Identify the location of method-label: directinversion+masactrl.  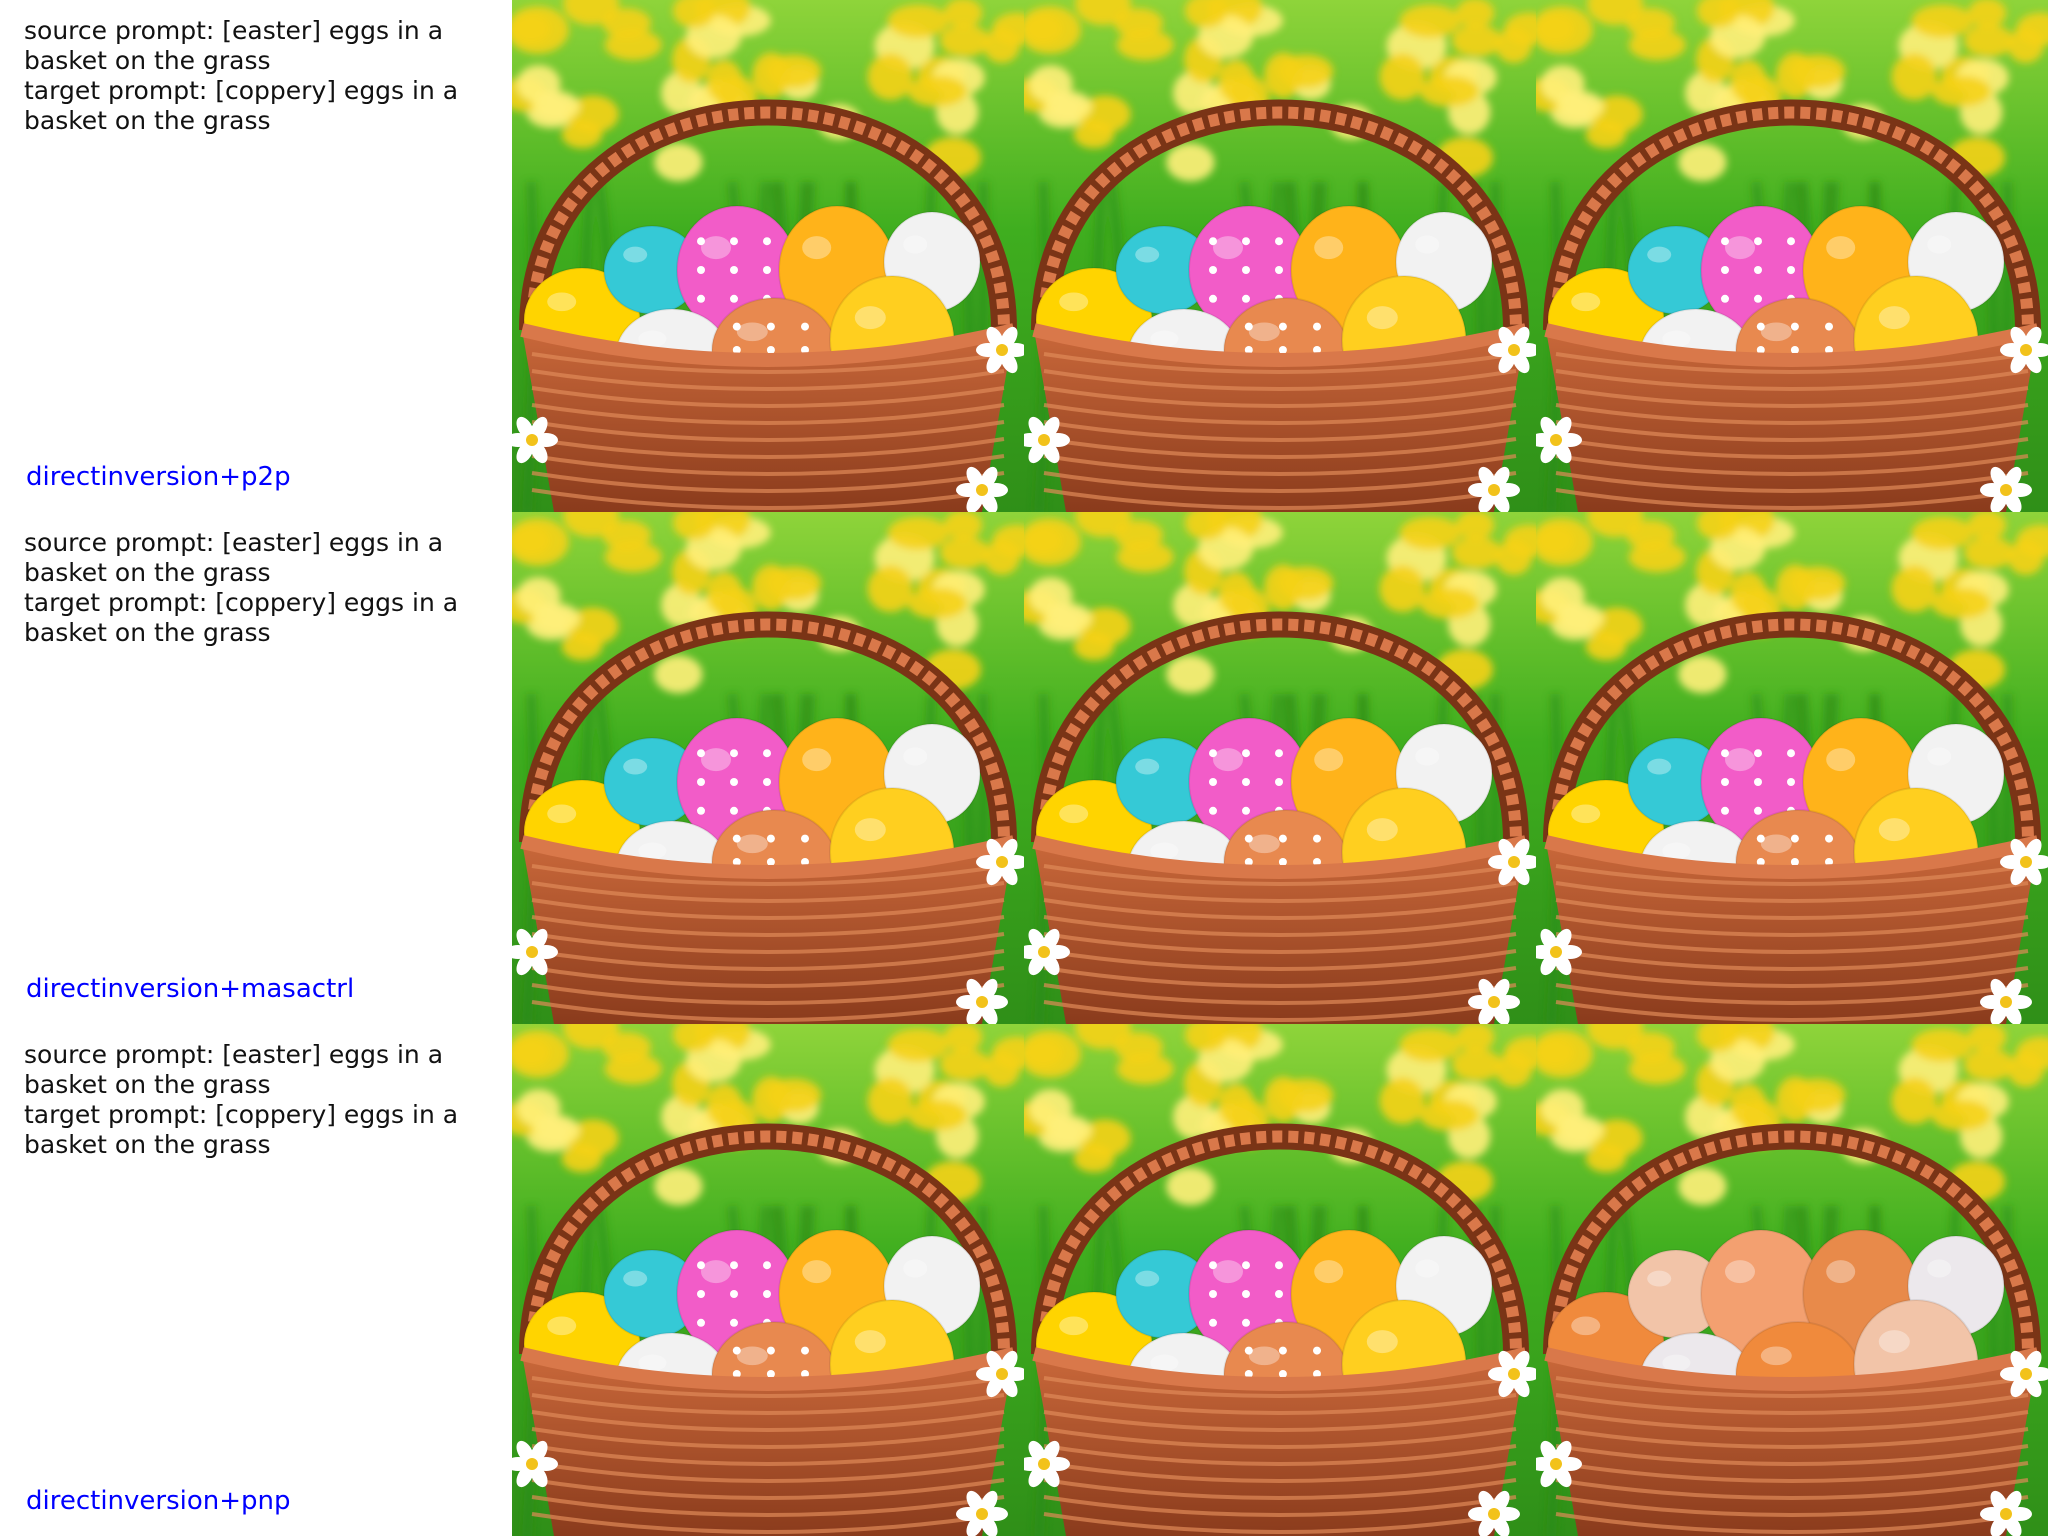
(190, 989).